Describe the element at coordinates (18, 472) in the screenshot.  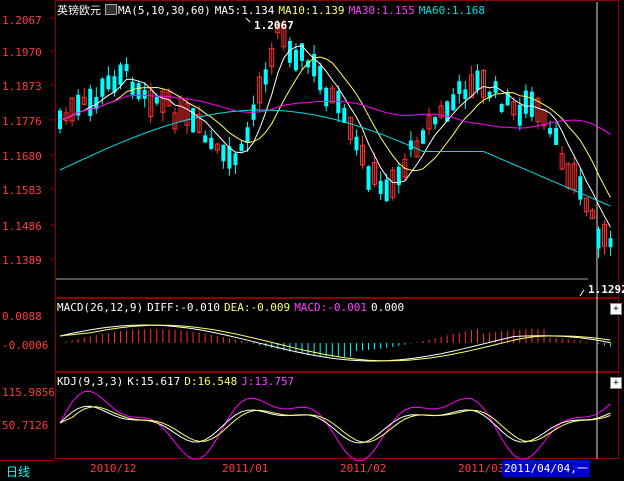
I see `period-label: 日线` at that location.